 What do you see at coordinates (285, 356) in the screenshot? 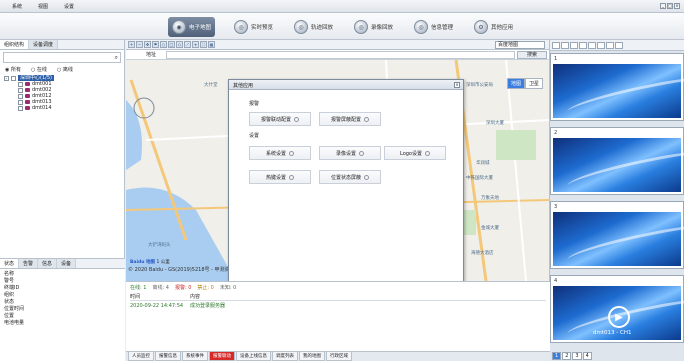
I see `tab-dispatch-list: 调度列表` at bounding box center [285, 356].